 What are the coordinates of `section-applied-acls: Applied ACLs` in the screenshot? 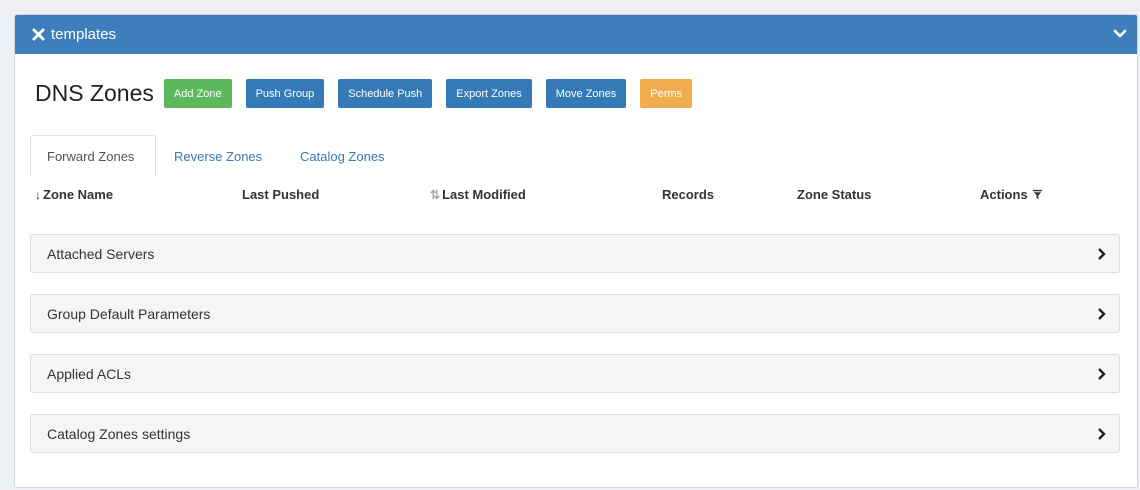 It's located at (575, 373).